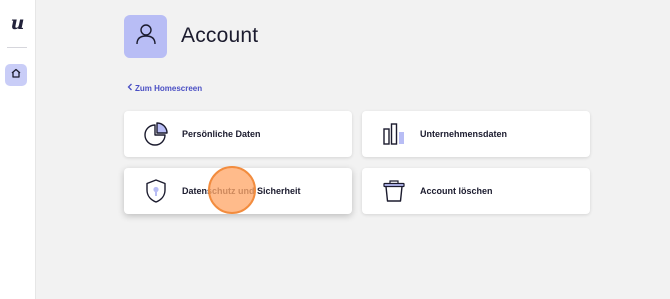  Describe the element at coordinates (156, 134) in the screenshot. I see `pie-chart-icon` at that location.